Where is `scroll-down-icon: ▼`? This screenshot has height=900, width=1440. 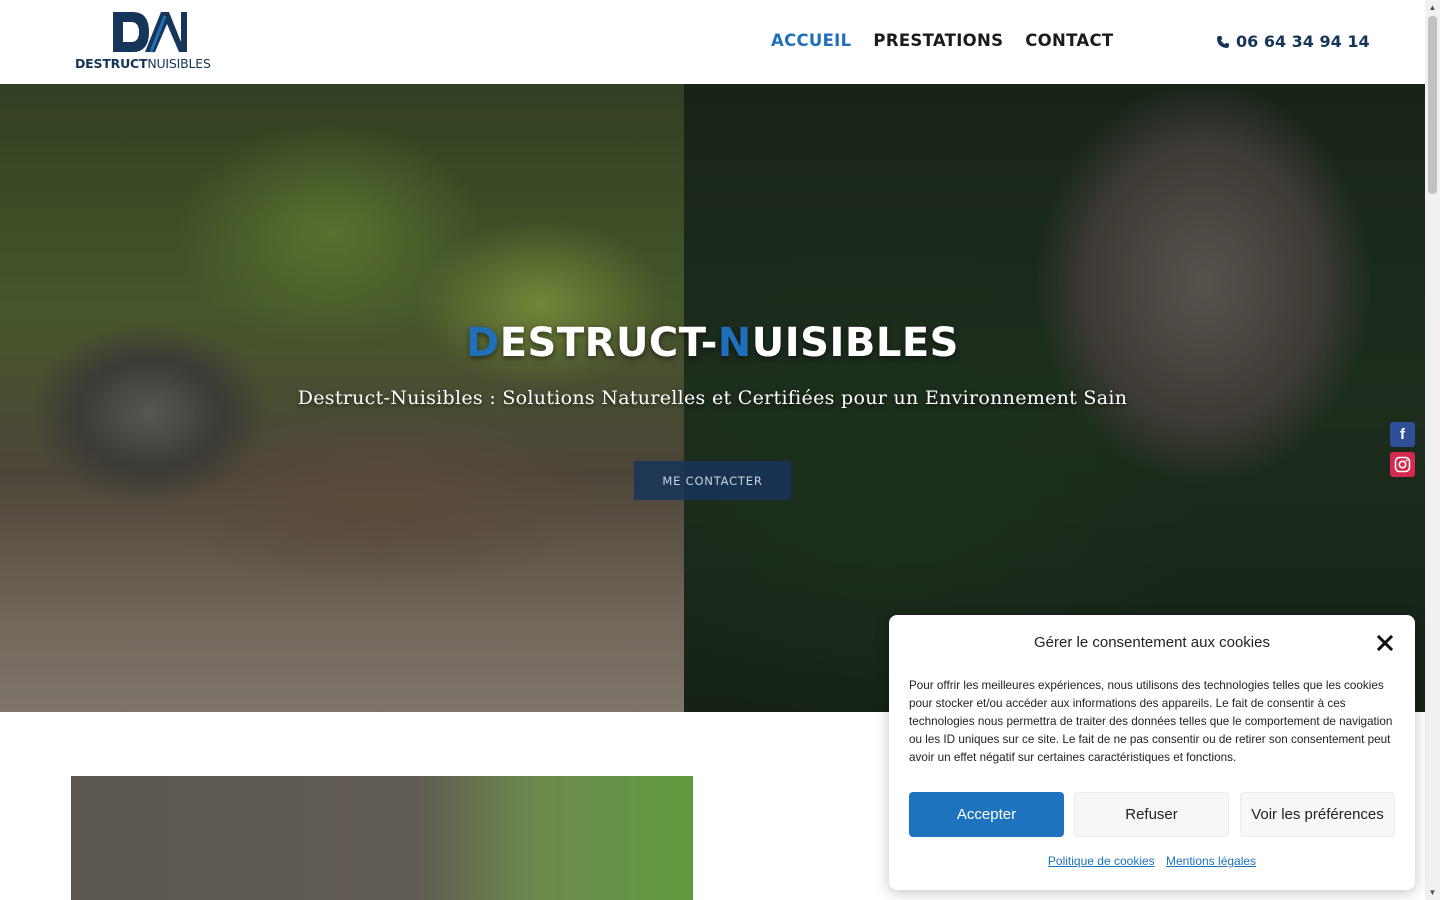
scroll-down-icon: ▼ is located at coordinates (1432, 892).